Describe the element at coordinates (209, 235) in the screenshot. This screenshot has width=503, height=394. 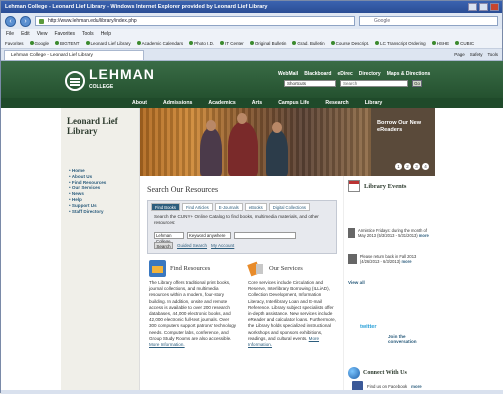
I see `field-select: Keyword anywhere` at that location.